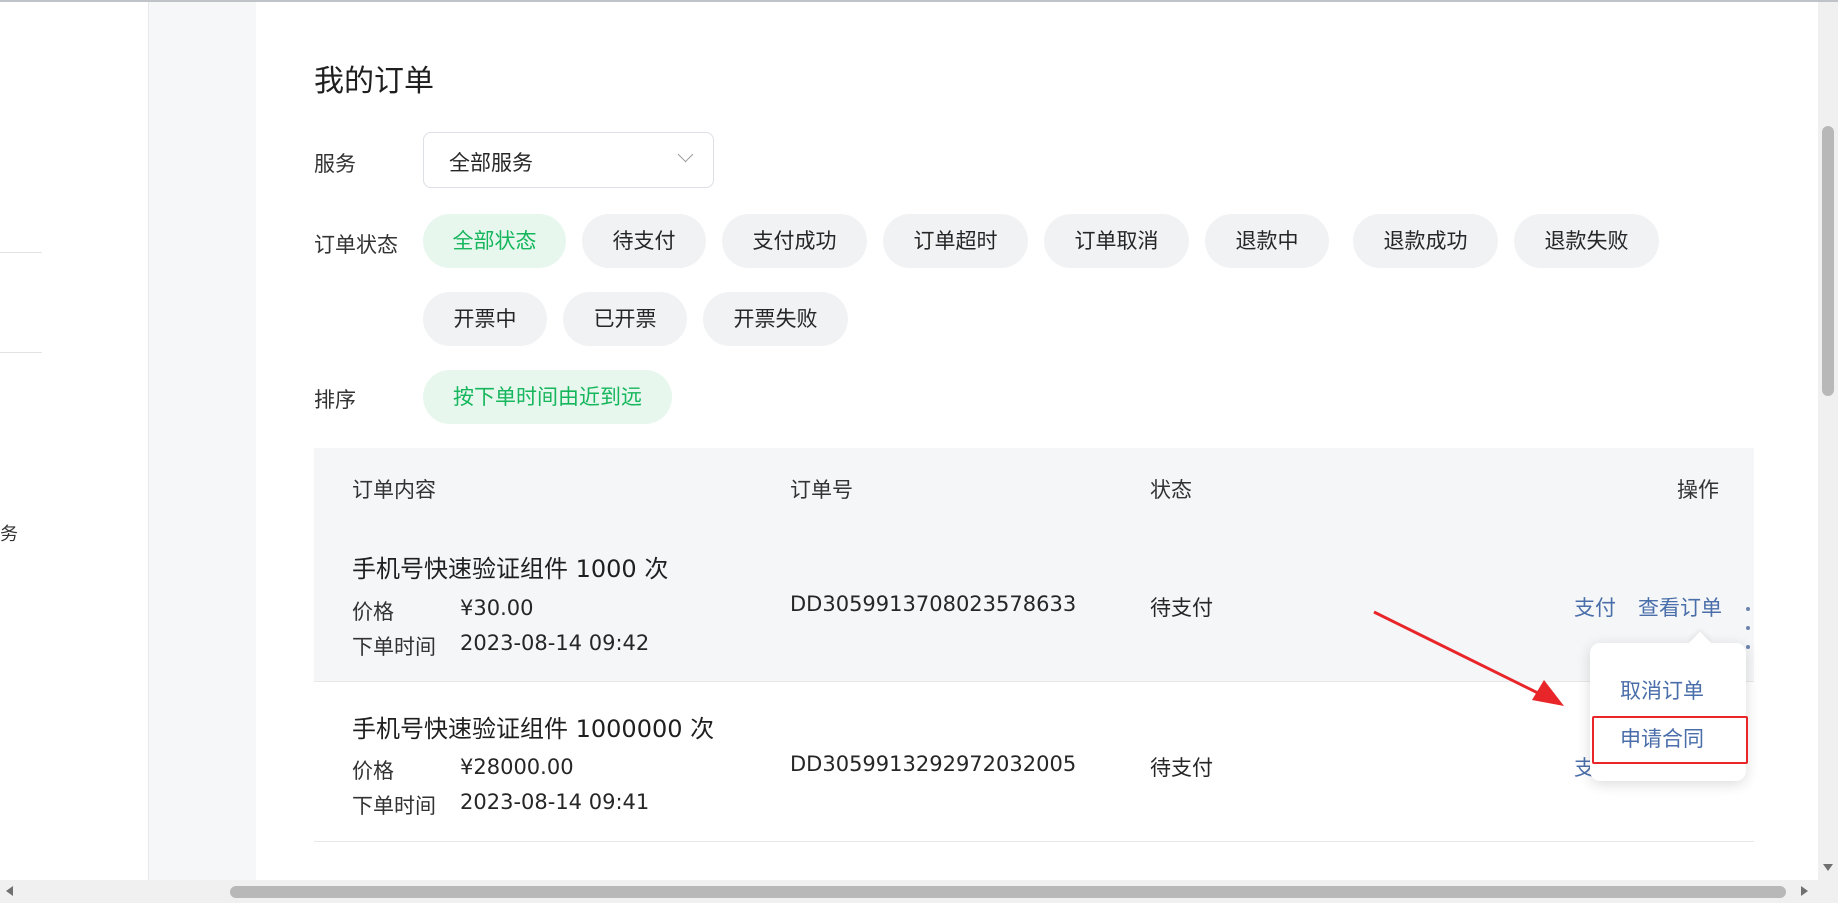  Describe the element at coordinates (9, 533) in the screenshot. I see `sidebar-text-fragment: 务` at that location.